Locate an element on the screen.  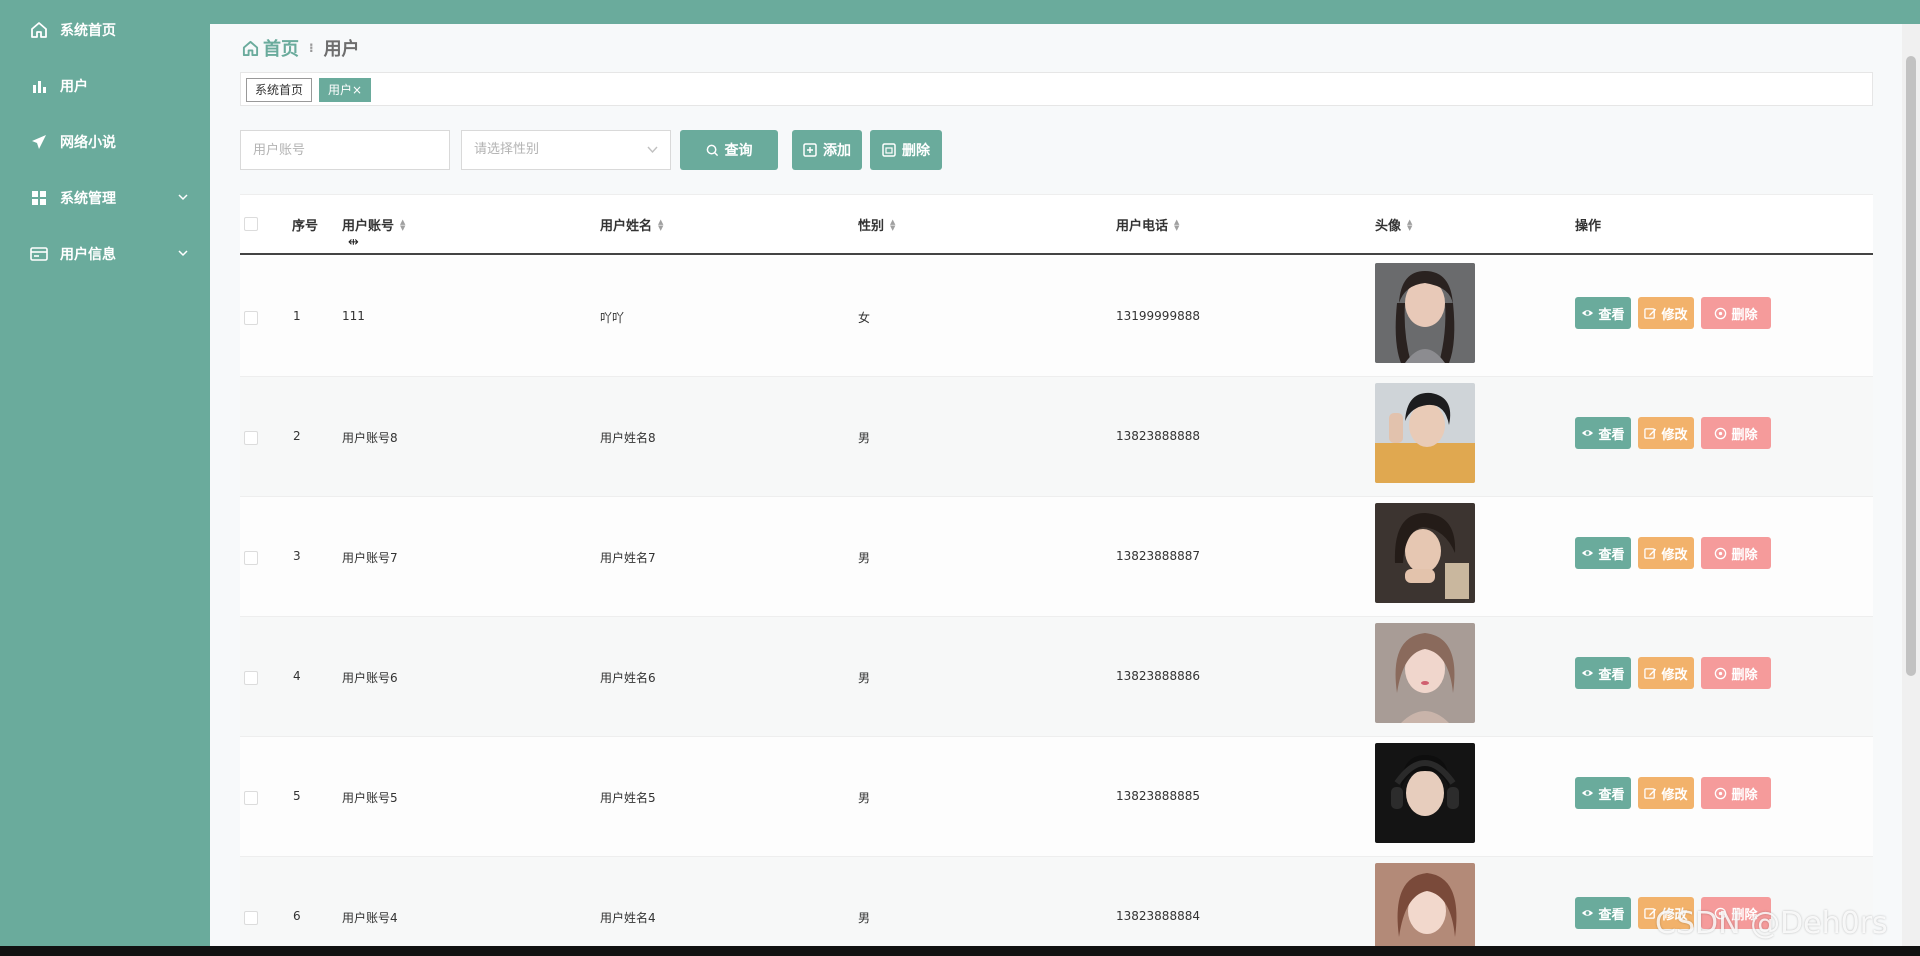
chevron-down-icon is located at coordinates (652, 158).